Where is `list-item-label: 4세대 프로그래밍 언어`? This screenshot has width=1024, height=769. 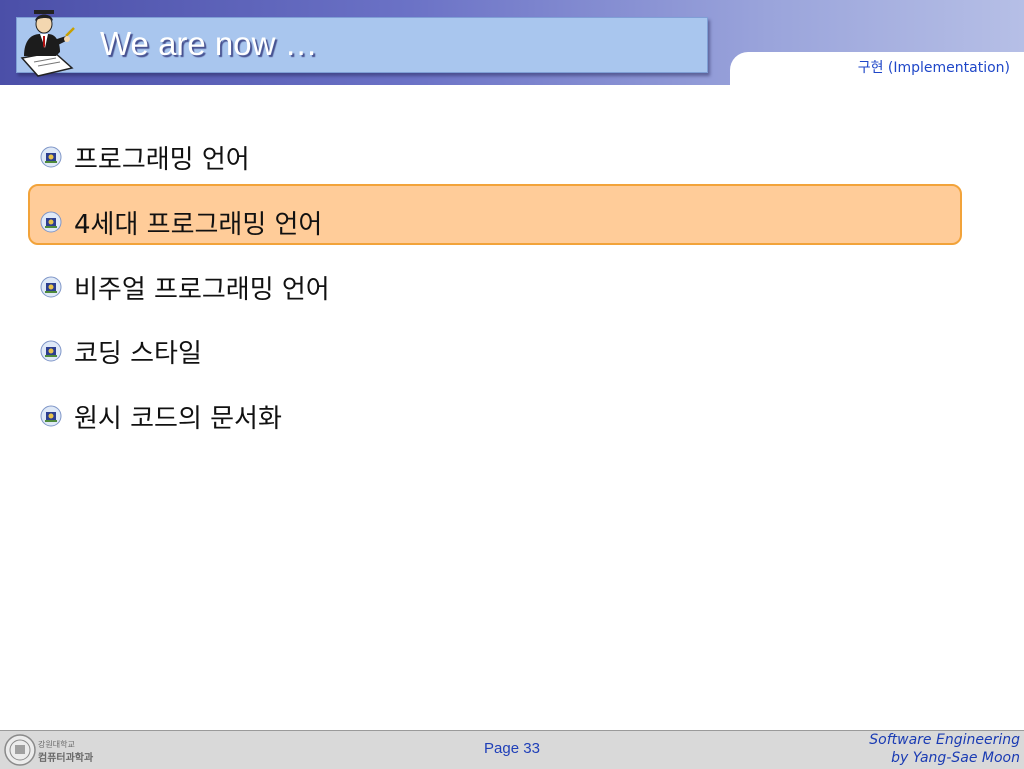
list-item-label: 4세대 프로그래밍 언어 is located at coordinates (198, 224).